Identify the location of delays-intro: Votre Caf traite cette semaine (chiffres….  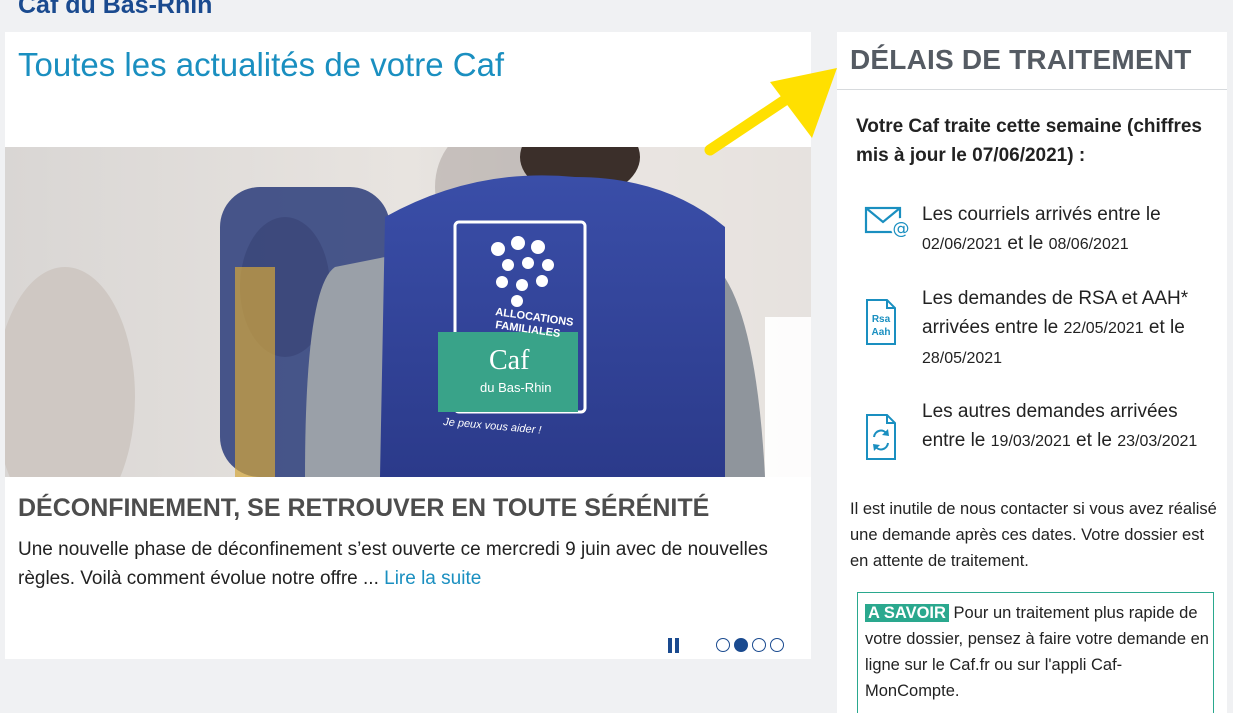
(1029, 141).